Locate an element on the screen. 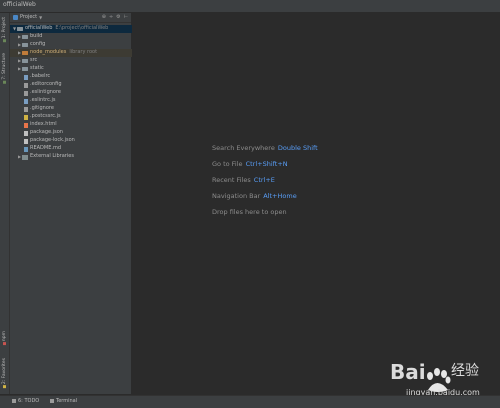  project-view-icon is located at coordinates (15, 17).